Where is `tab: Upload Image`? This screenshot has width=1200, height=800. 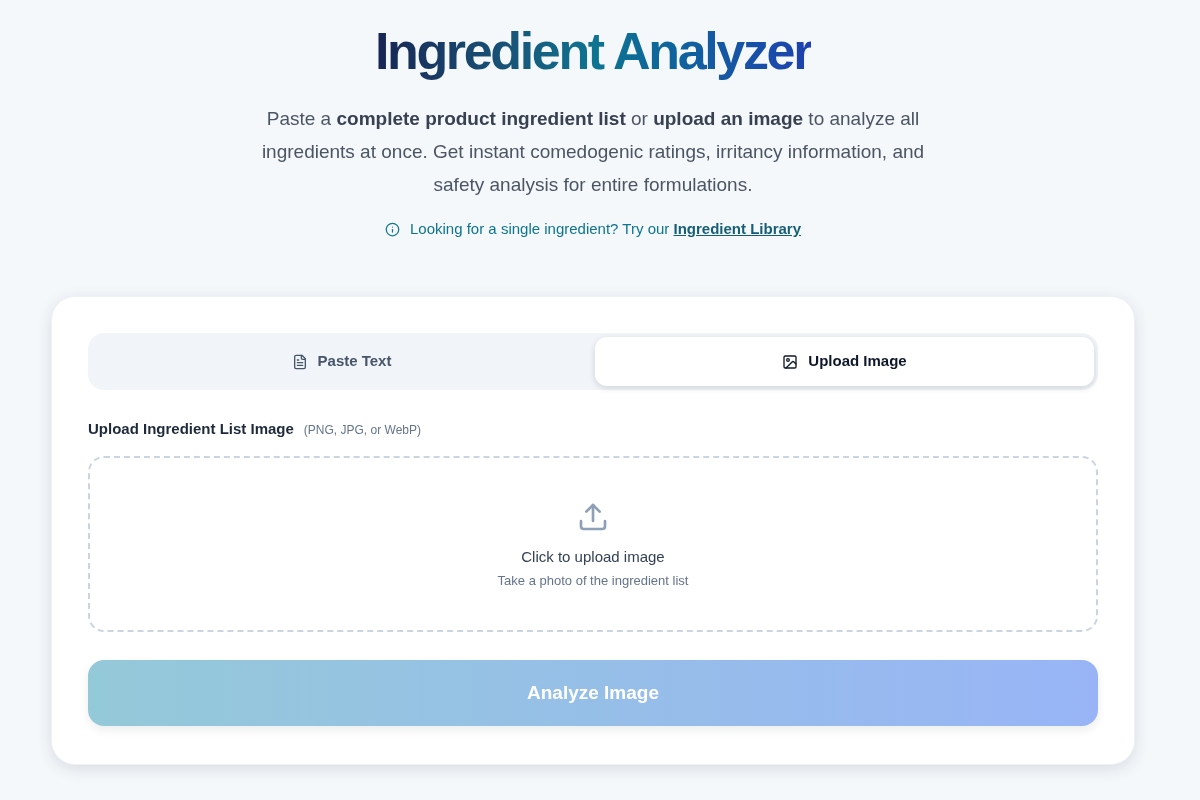
tab: Upload Image is located at coordinates (844, 361).